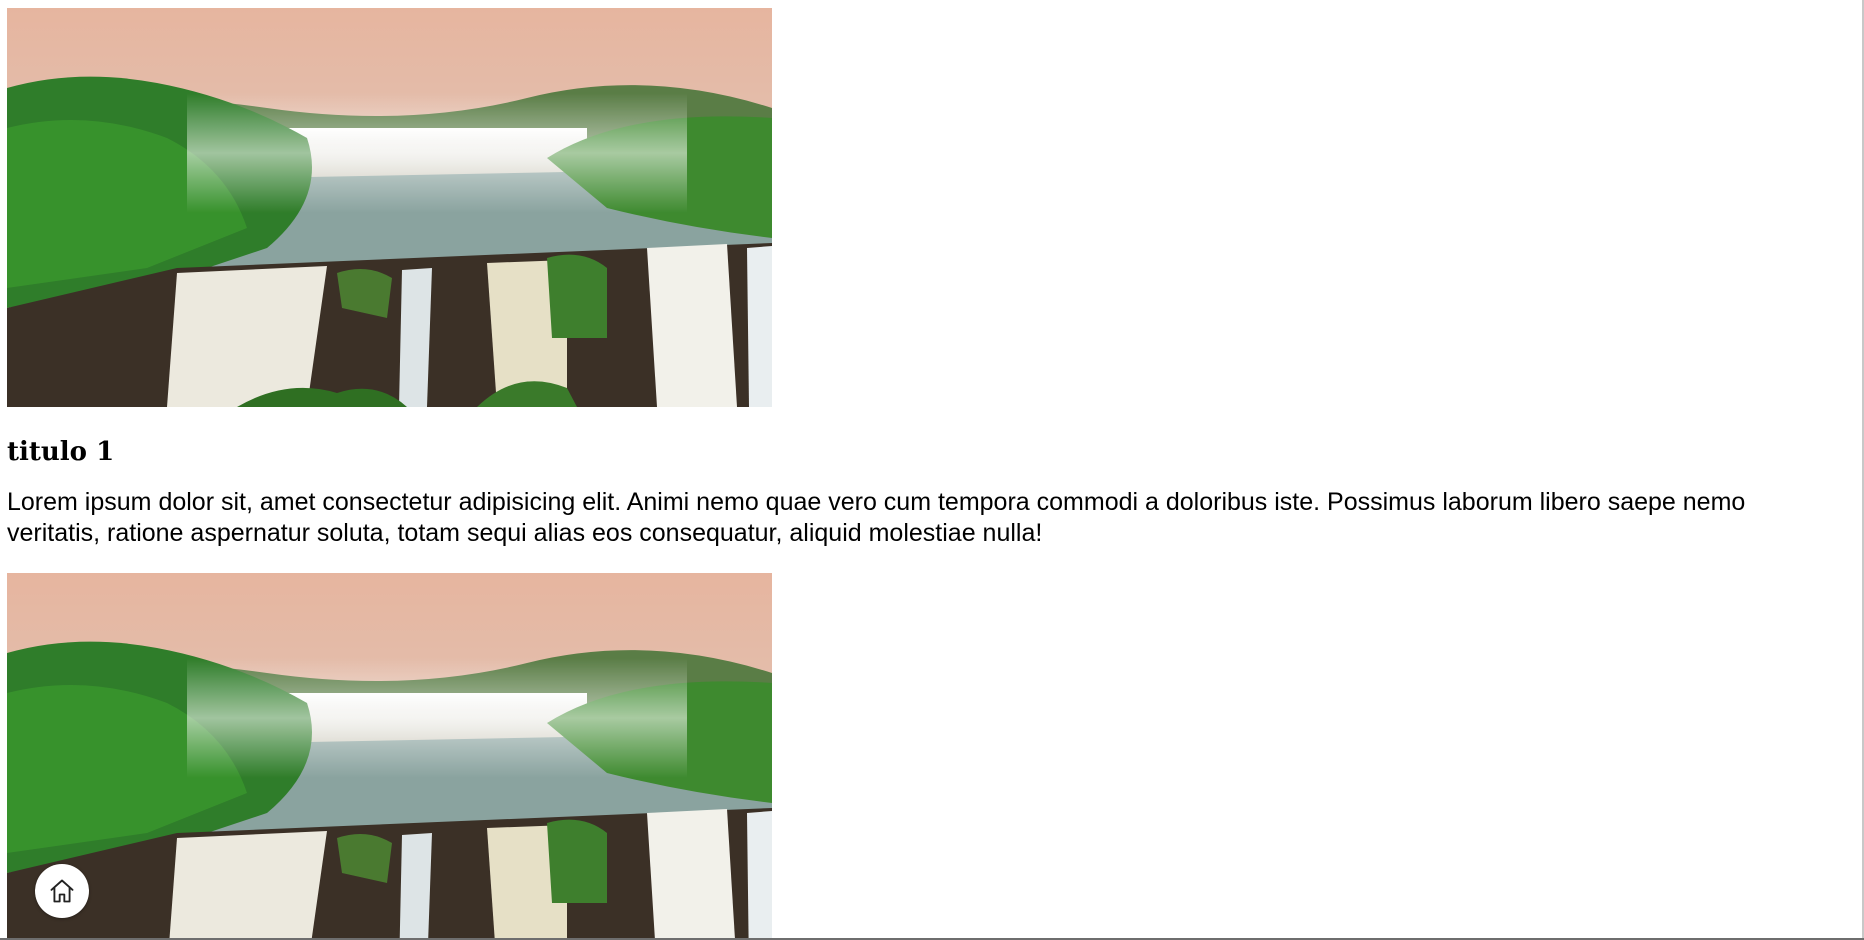 The height and width of the screenshot is (940, 1864). I want to click on article-title: titulo 1, so click(61, 452).